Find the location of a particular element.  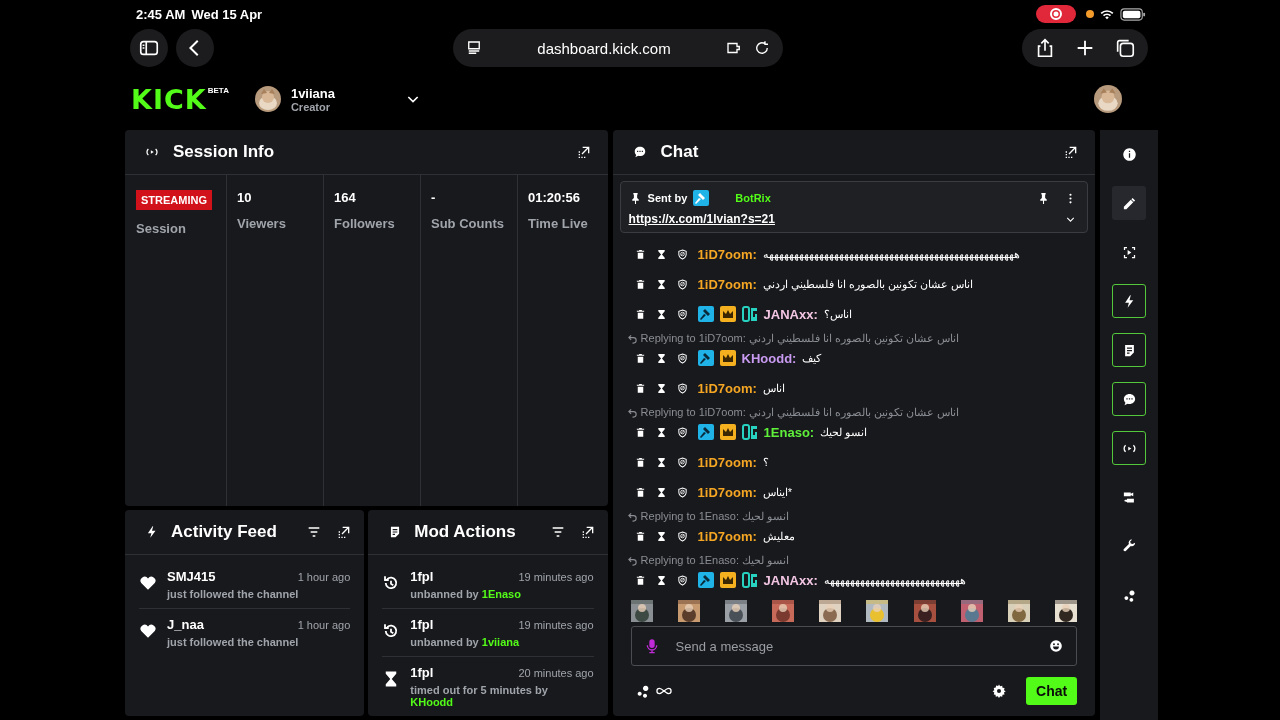

panel-title: Chat is located at coordinates (679, 152).